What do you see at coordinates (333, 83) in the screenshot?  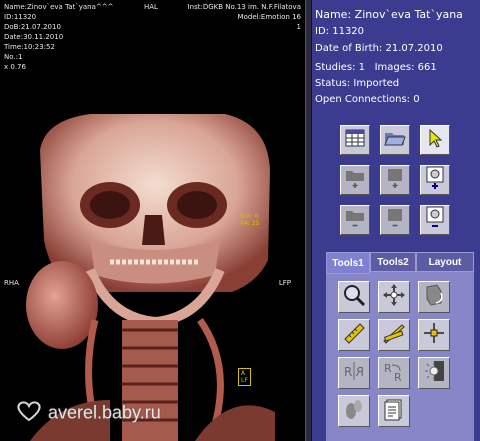 I see `status-label: Status:` at bounding box center [333, 83].